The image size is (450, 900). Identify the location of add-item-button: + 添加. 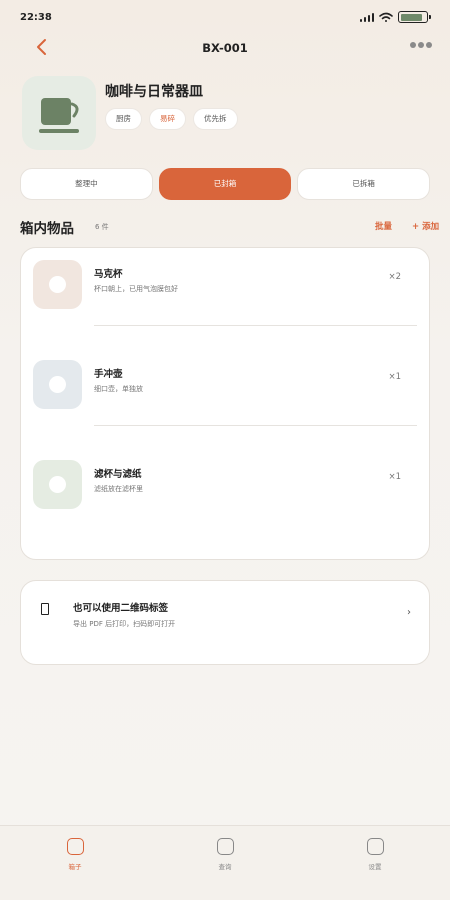
(425, 226).